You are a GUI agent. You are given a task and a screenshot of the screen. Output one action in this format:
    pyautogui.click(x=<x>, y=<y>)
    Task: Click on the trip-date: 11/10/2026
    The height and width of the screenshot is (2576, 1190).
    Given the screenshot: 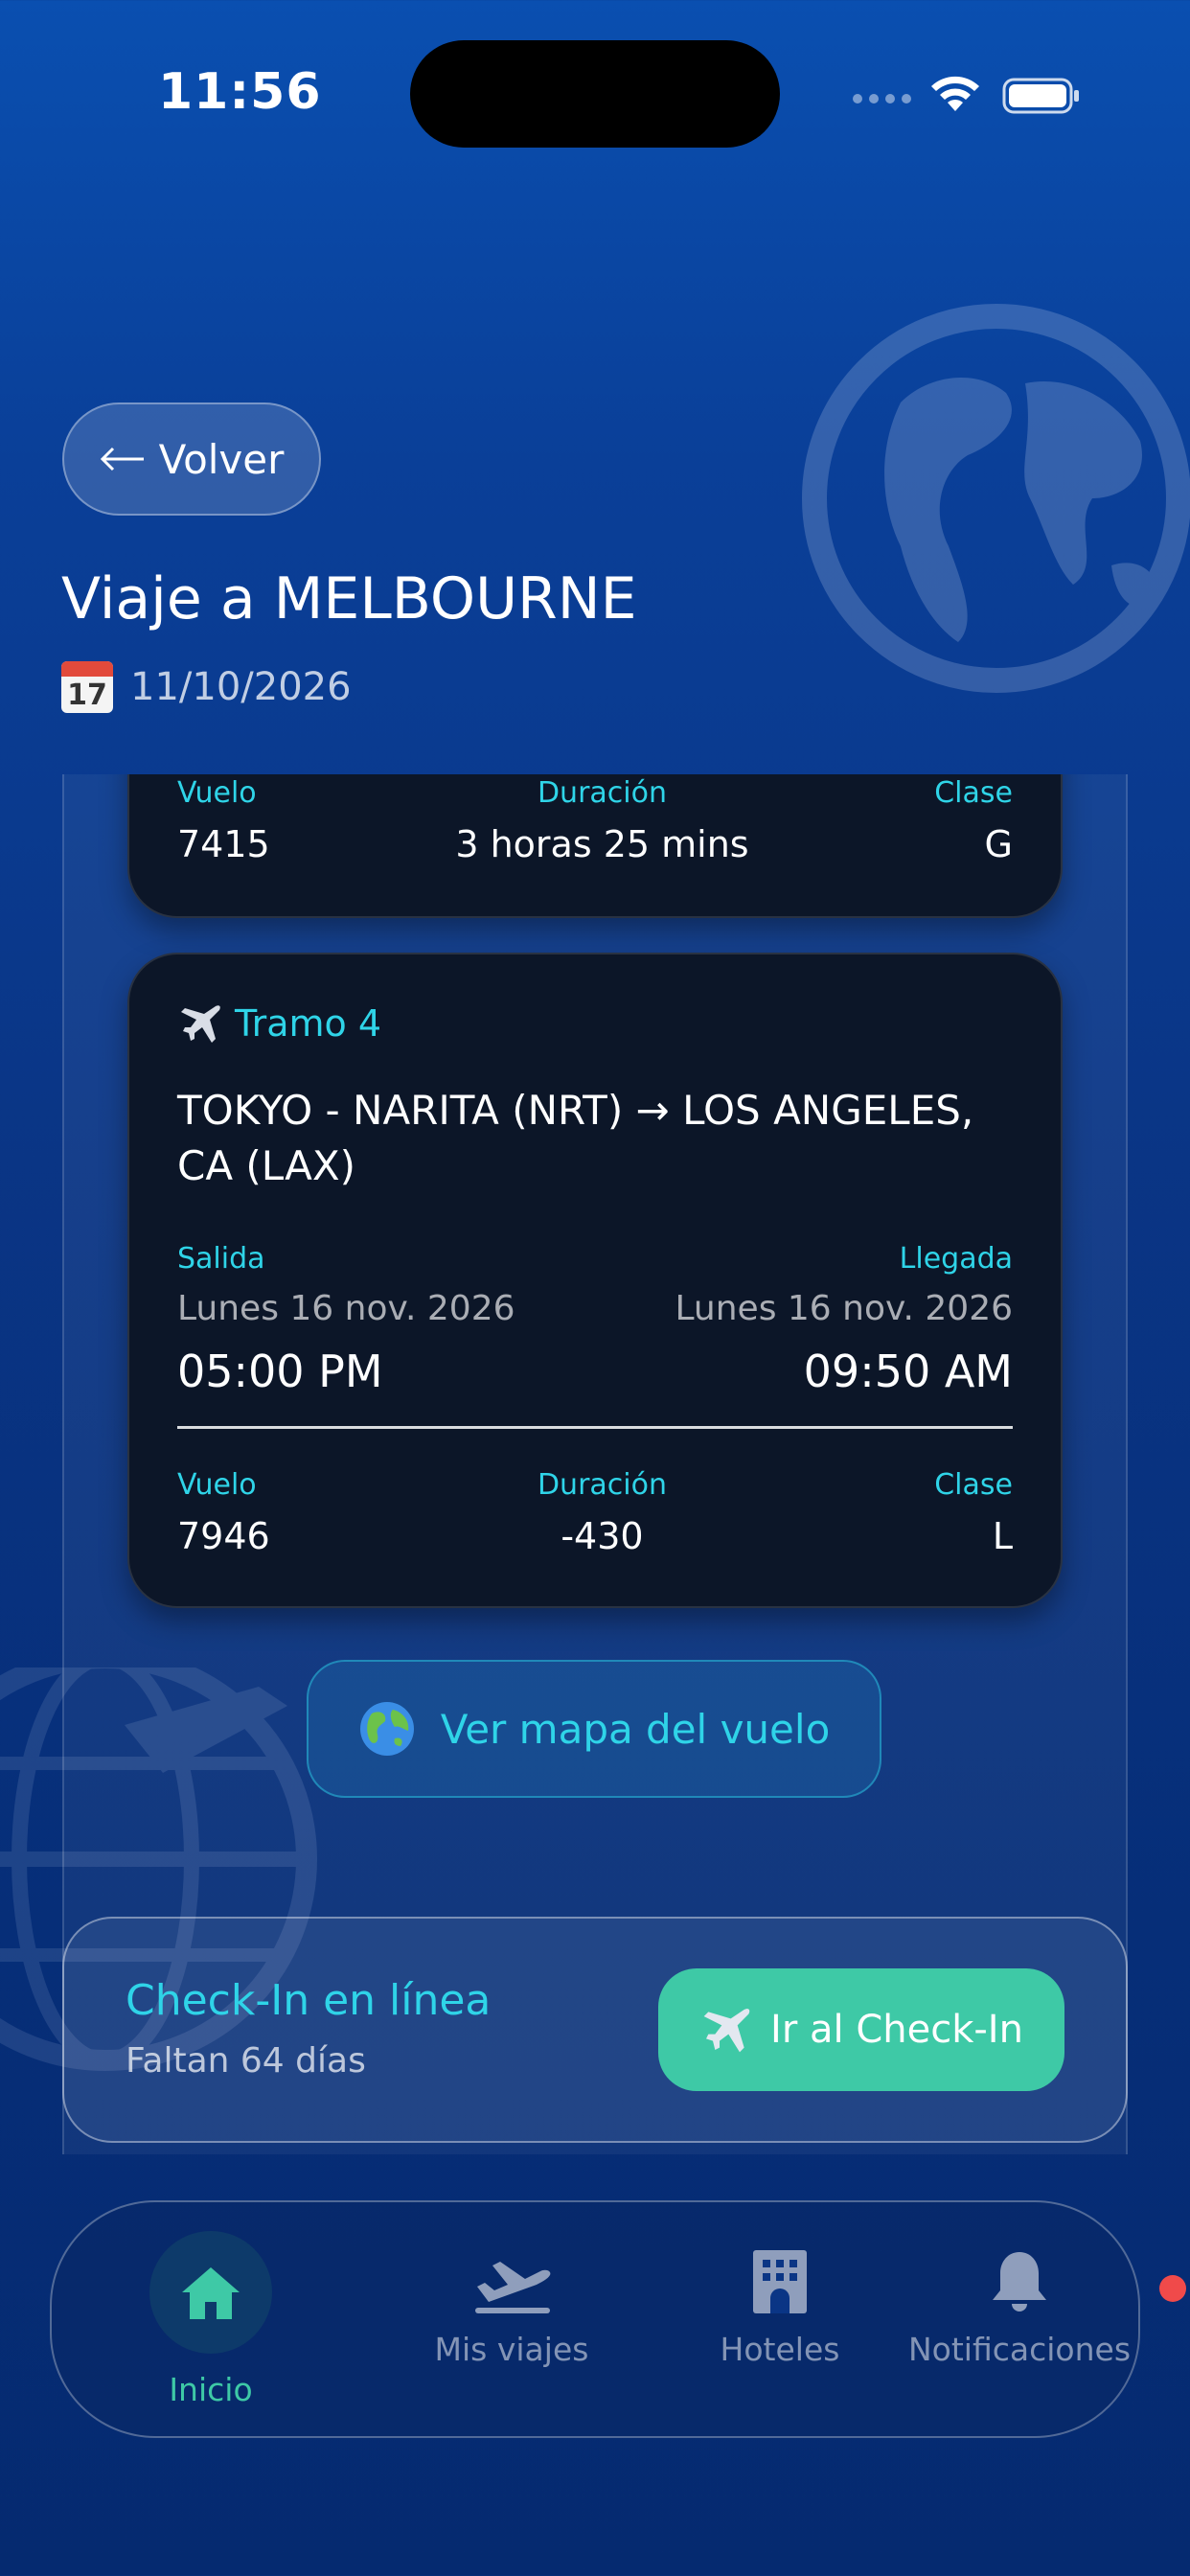 What is the action you would take?
    pyautogui.click(x=241, y=687)
    